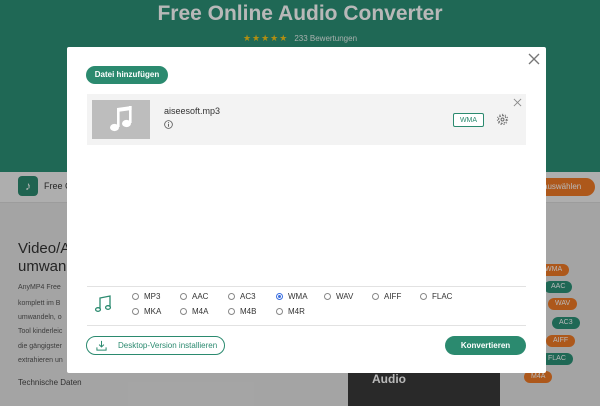 The width and height of the screenshot is (600, 406). I want to click on format-option-flac: FLAC, so click(436, 296).